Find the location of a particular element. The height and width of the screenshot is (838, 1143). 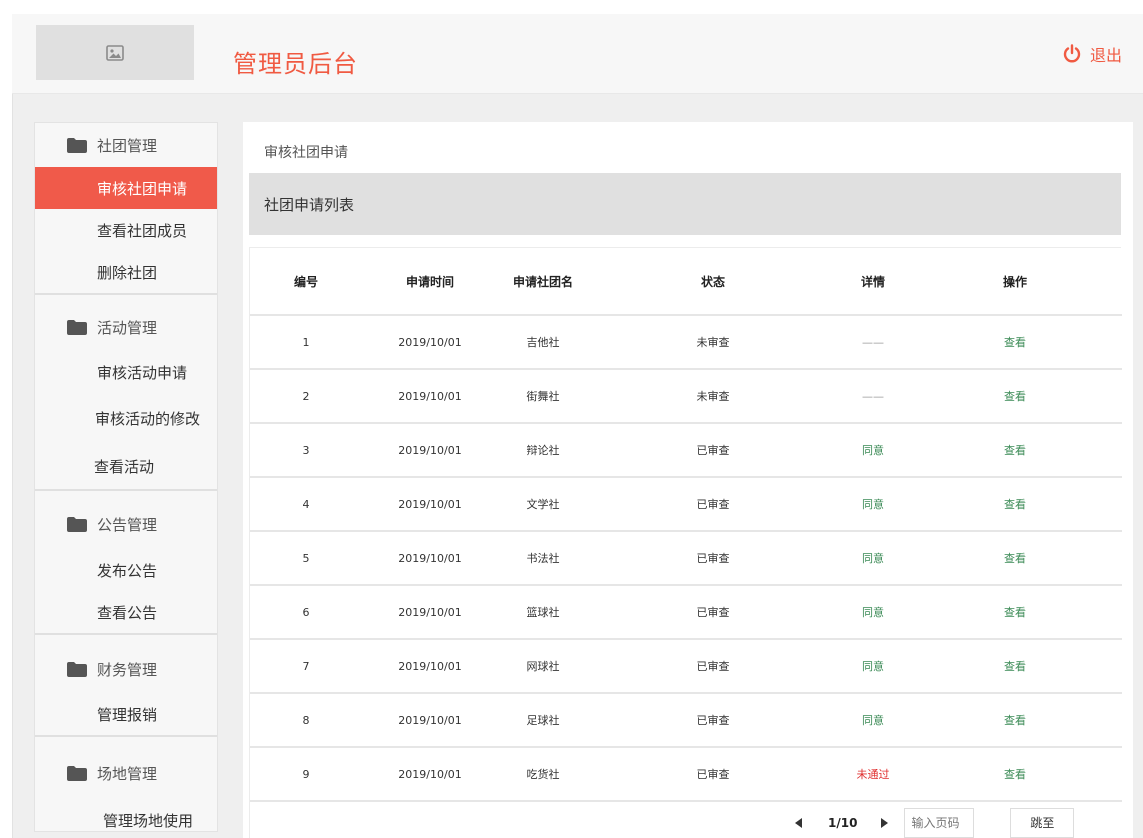

sidebar-item-view-notice: 查看公告 is located at coordinates (126, 612).